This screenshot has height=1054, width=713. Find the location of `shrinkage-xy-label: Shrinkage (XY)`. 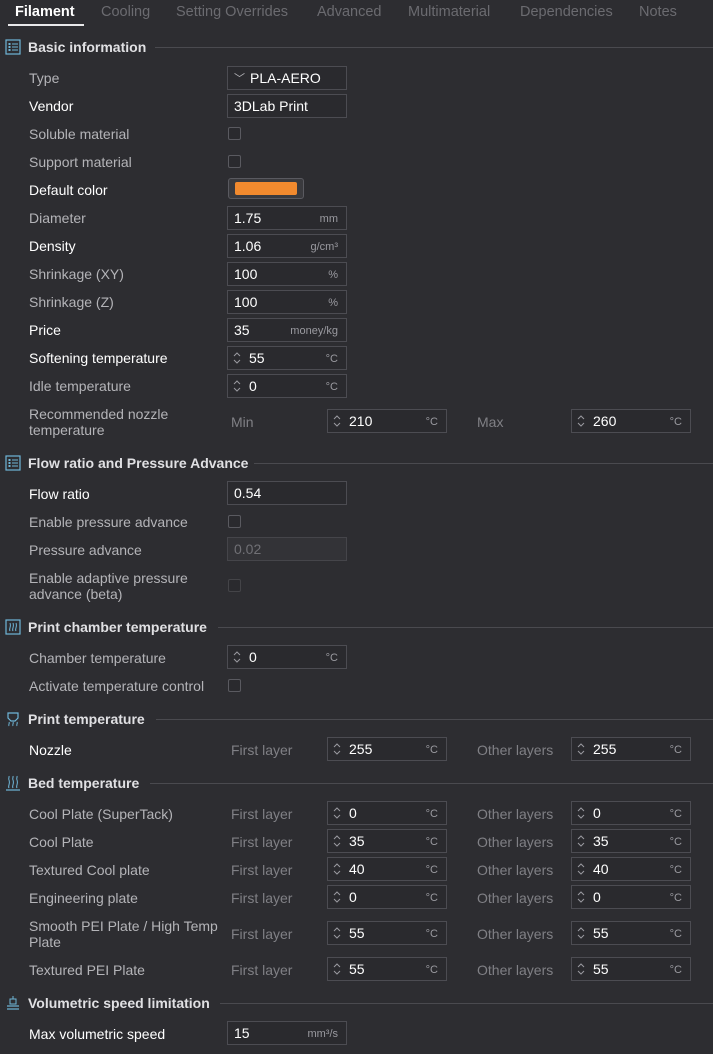

shrinkage-xy-label: Shrinkage (XY) is located at coordinates (76, 274).